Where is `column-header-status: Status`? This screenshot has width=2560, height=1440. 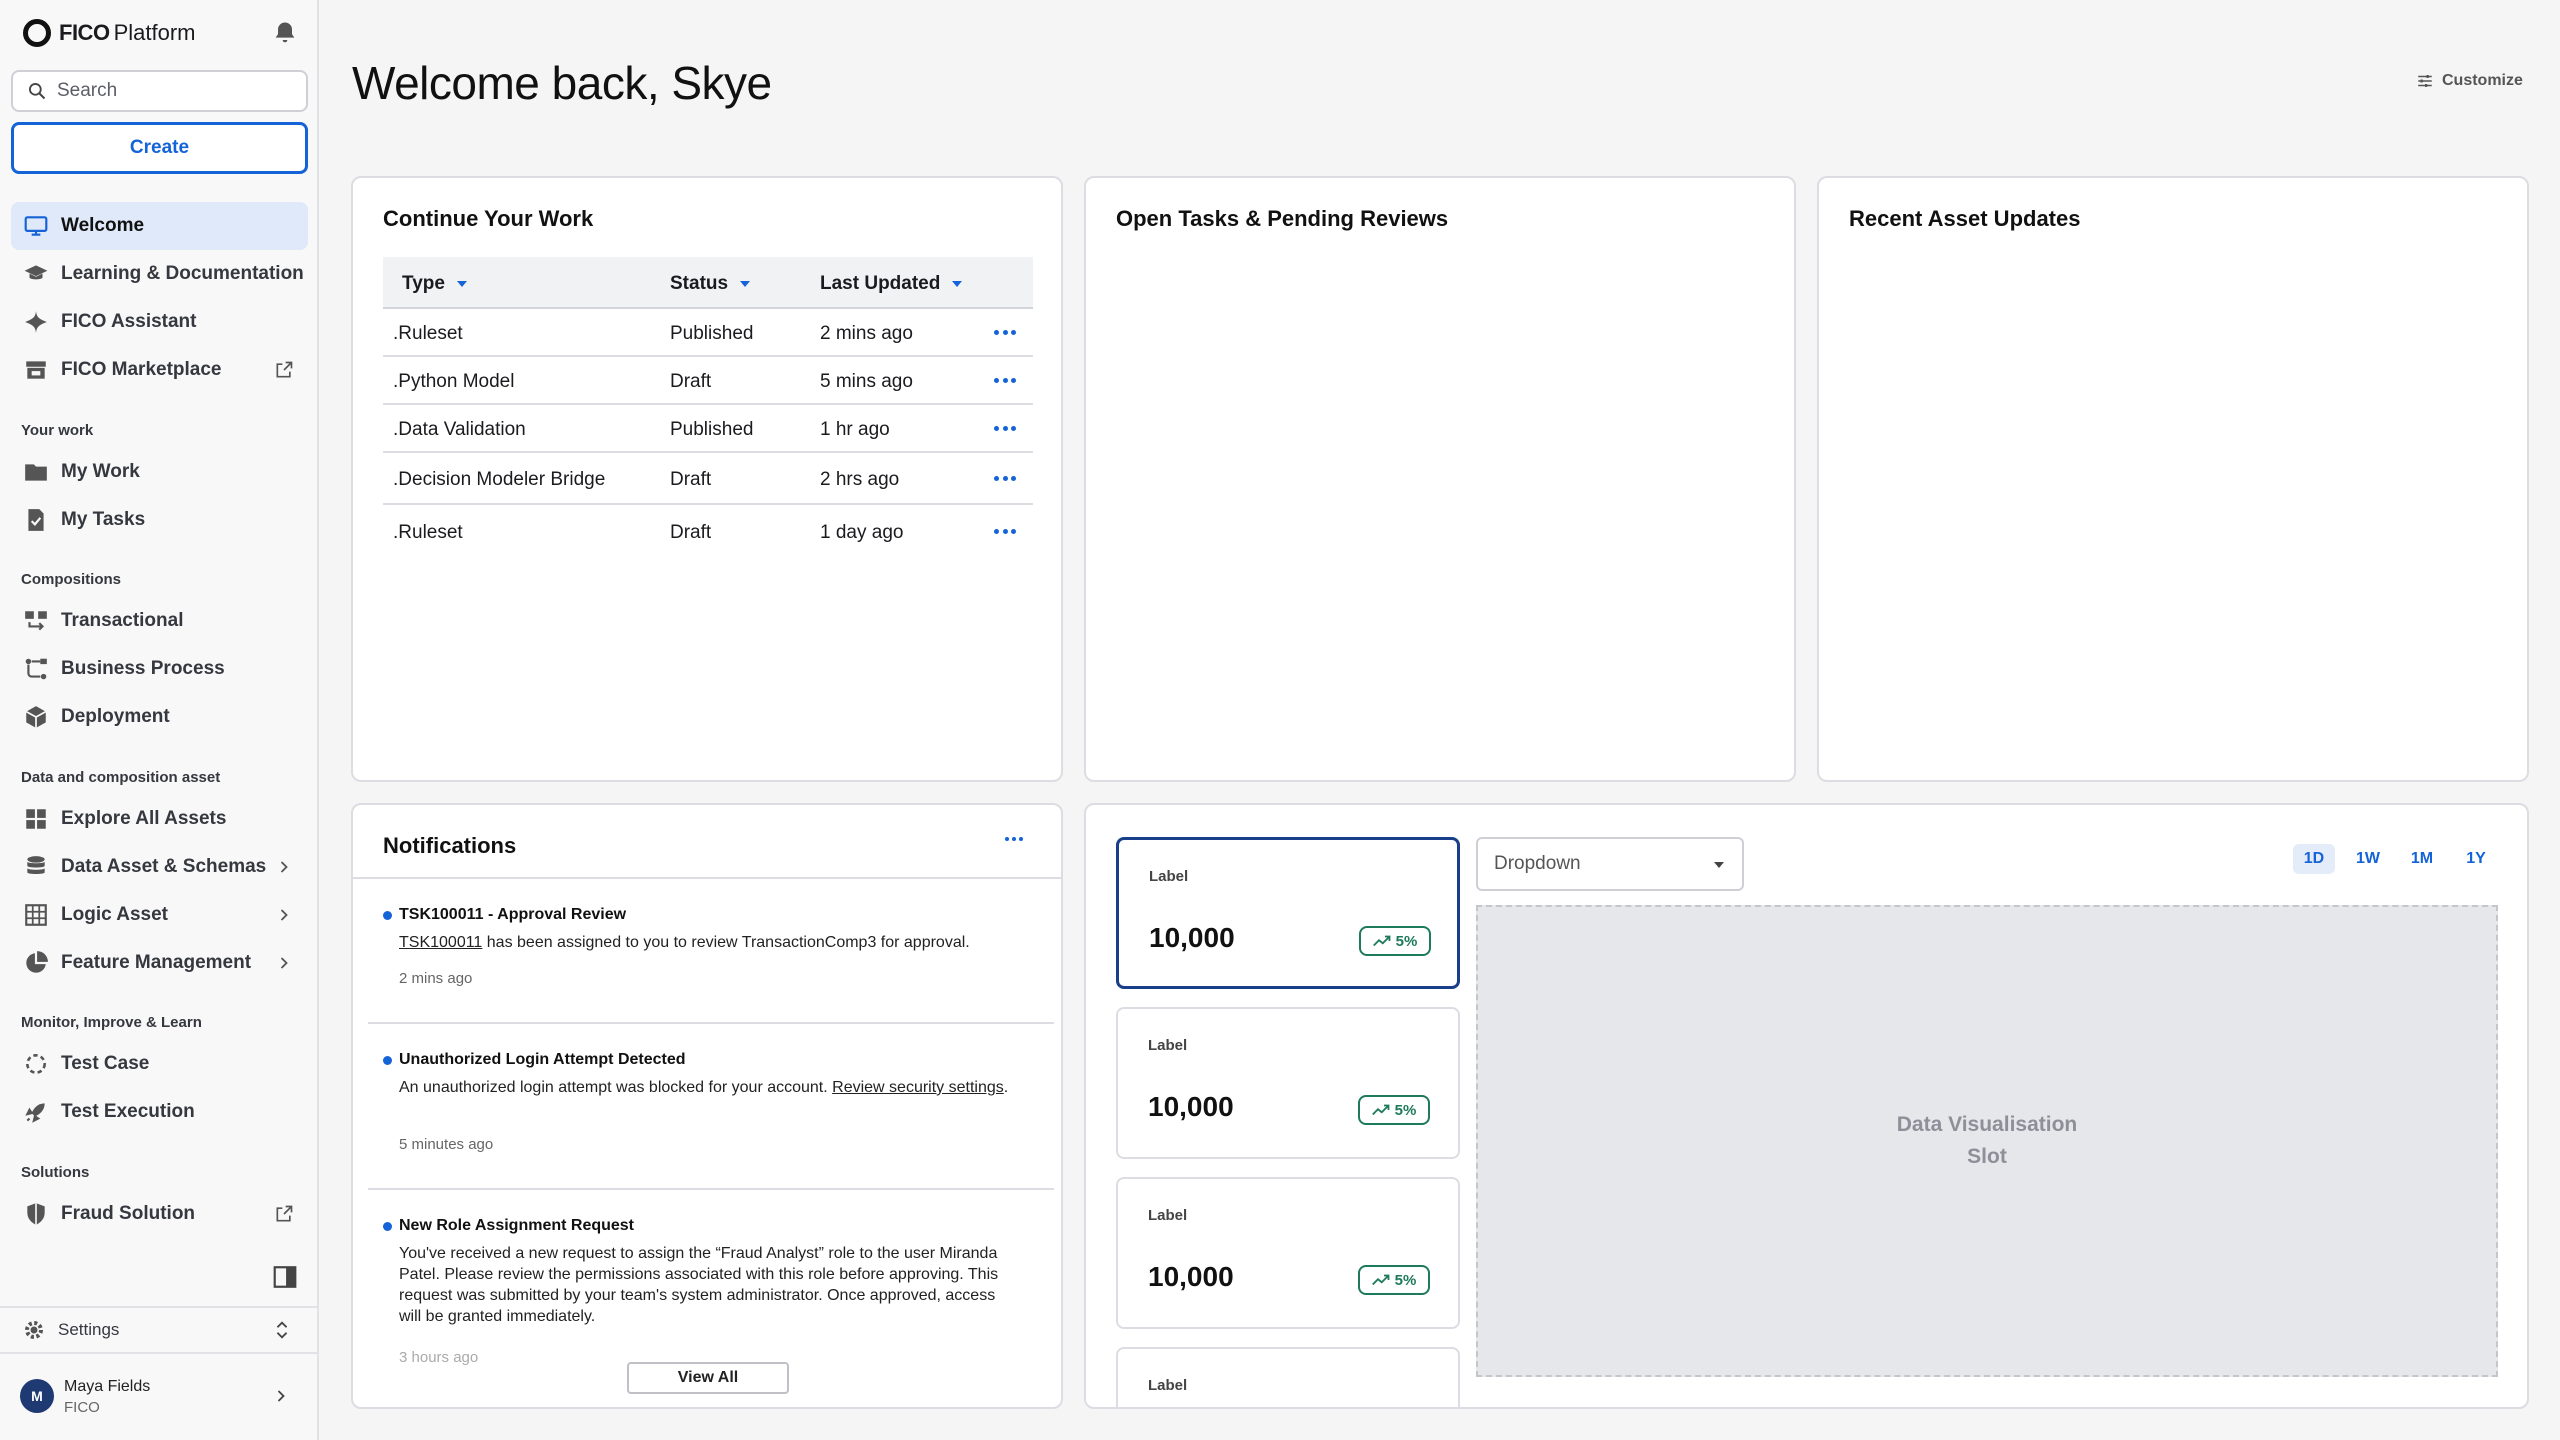
column-header-status: Status is located at coordinates (710, 284).